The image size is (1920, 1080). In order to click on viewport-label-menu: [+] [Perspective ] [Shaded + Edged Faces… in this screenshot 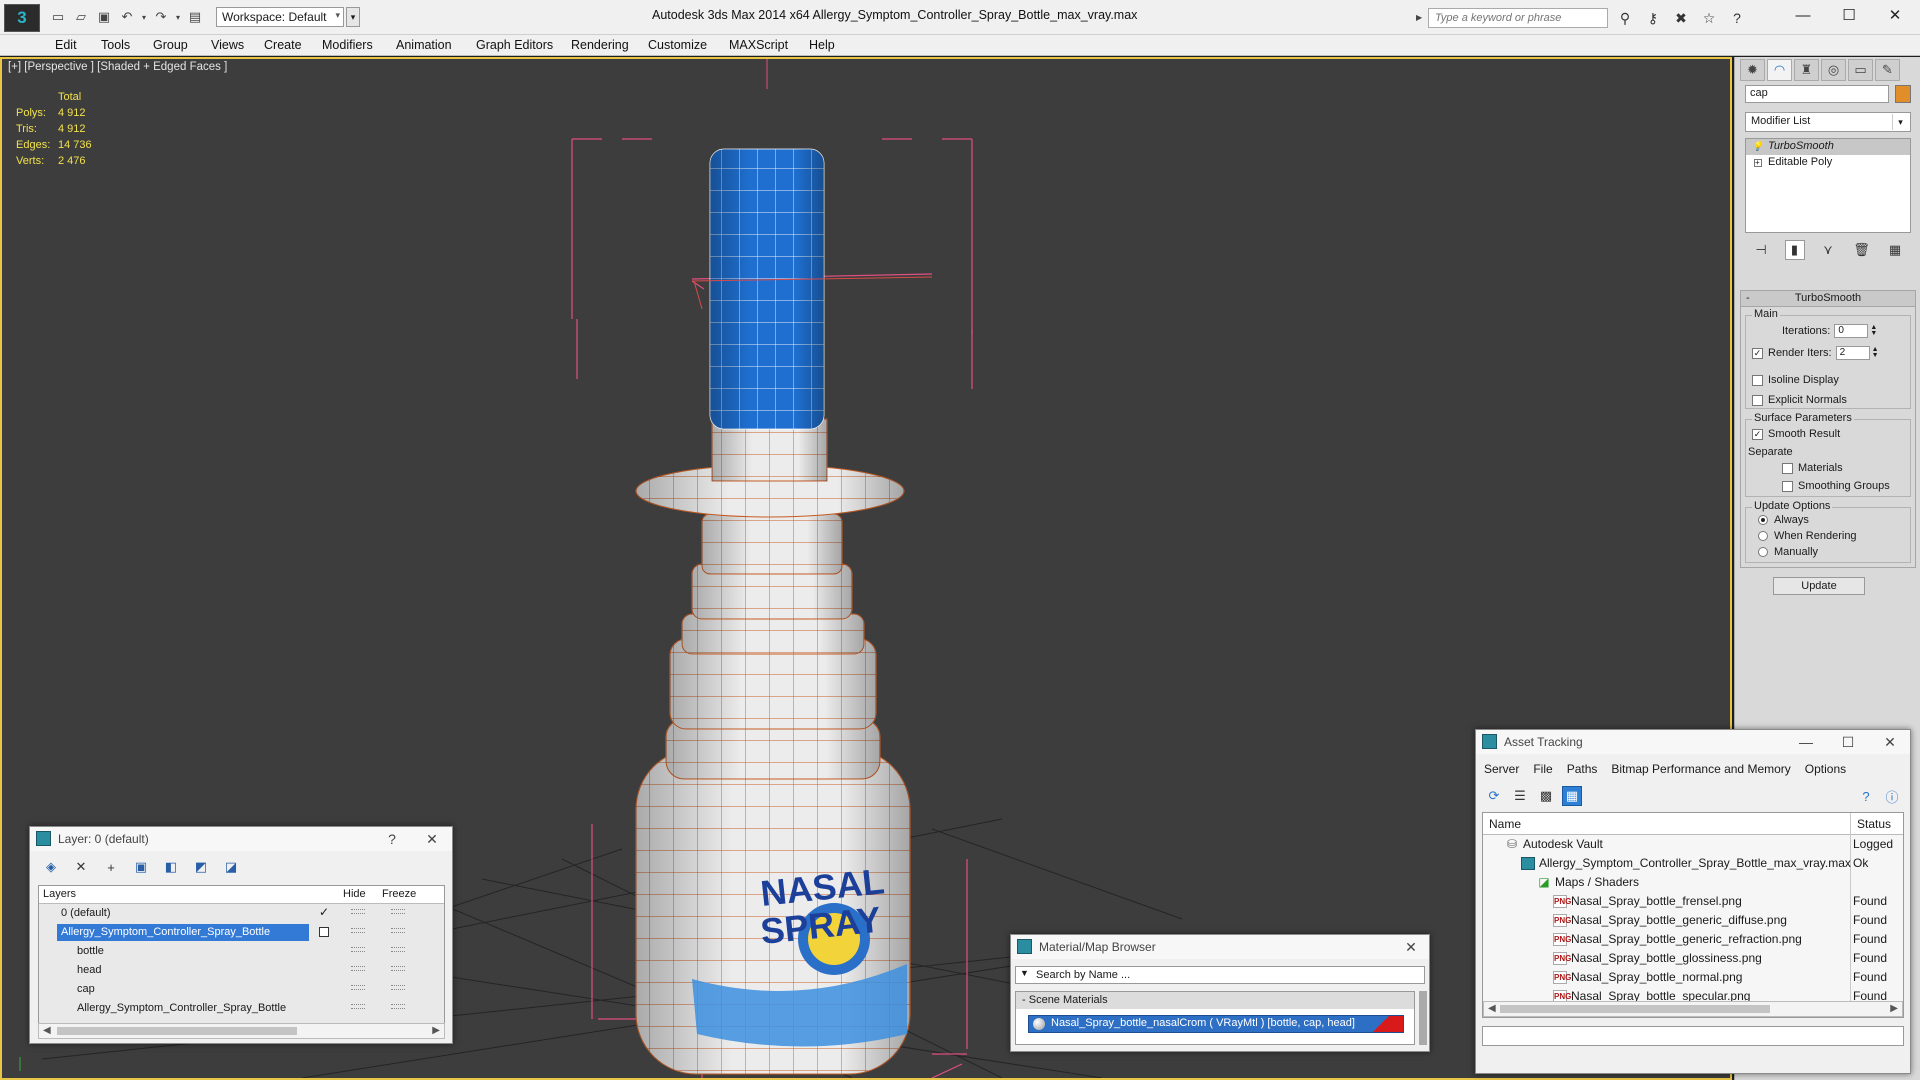, I will do `click(117, 67)`.